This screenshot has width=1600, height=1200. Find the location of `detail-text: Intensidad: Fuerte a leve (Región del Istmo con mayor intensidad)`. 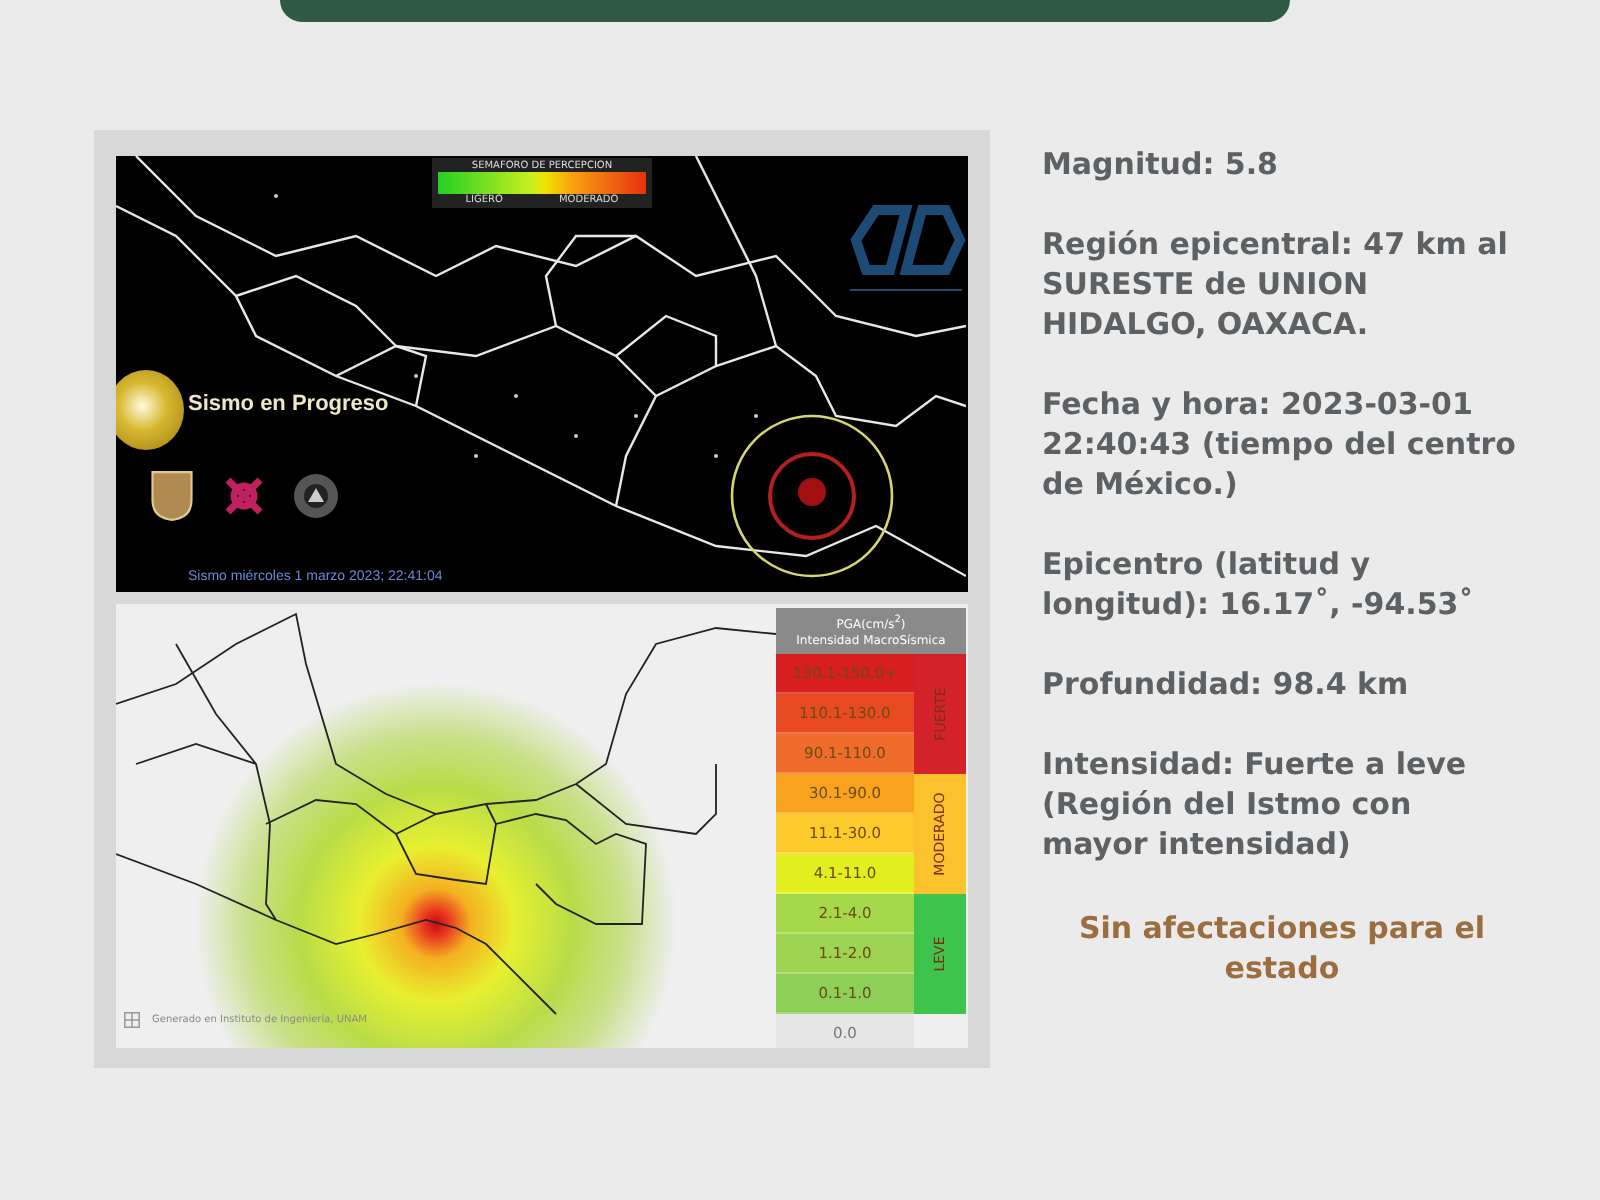

detail-text: Intensidad: Fuerte a leve (Región del Istmo con mayor intensidad) is located at coordinates (1255, 804).